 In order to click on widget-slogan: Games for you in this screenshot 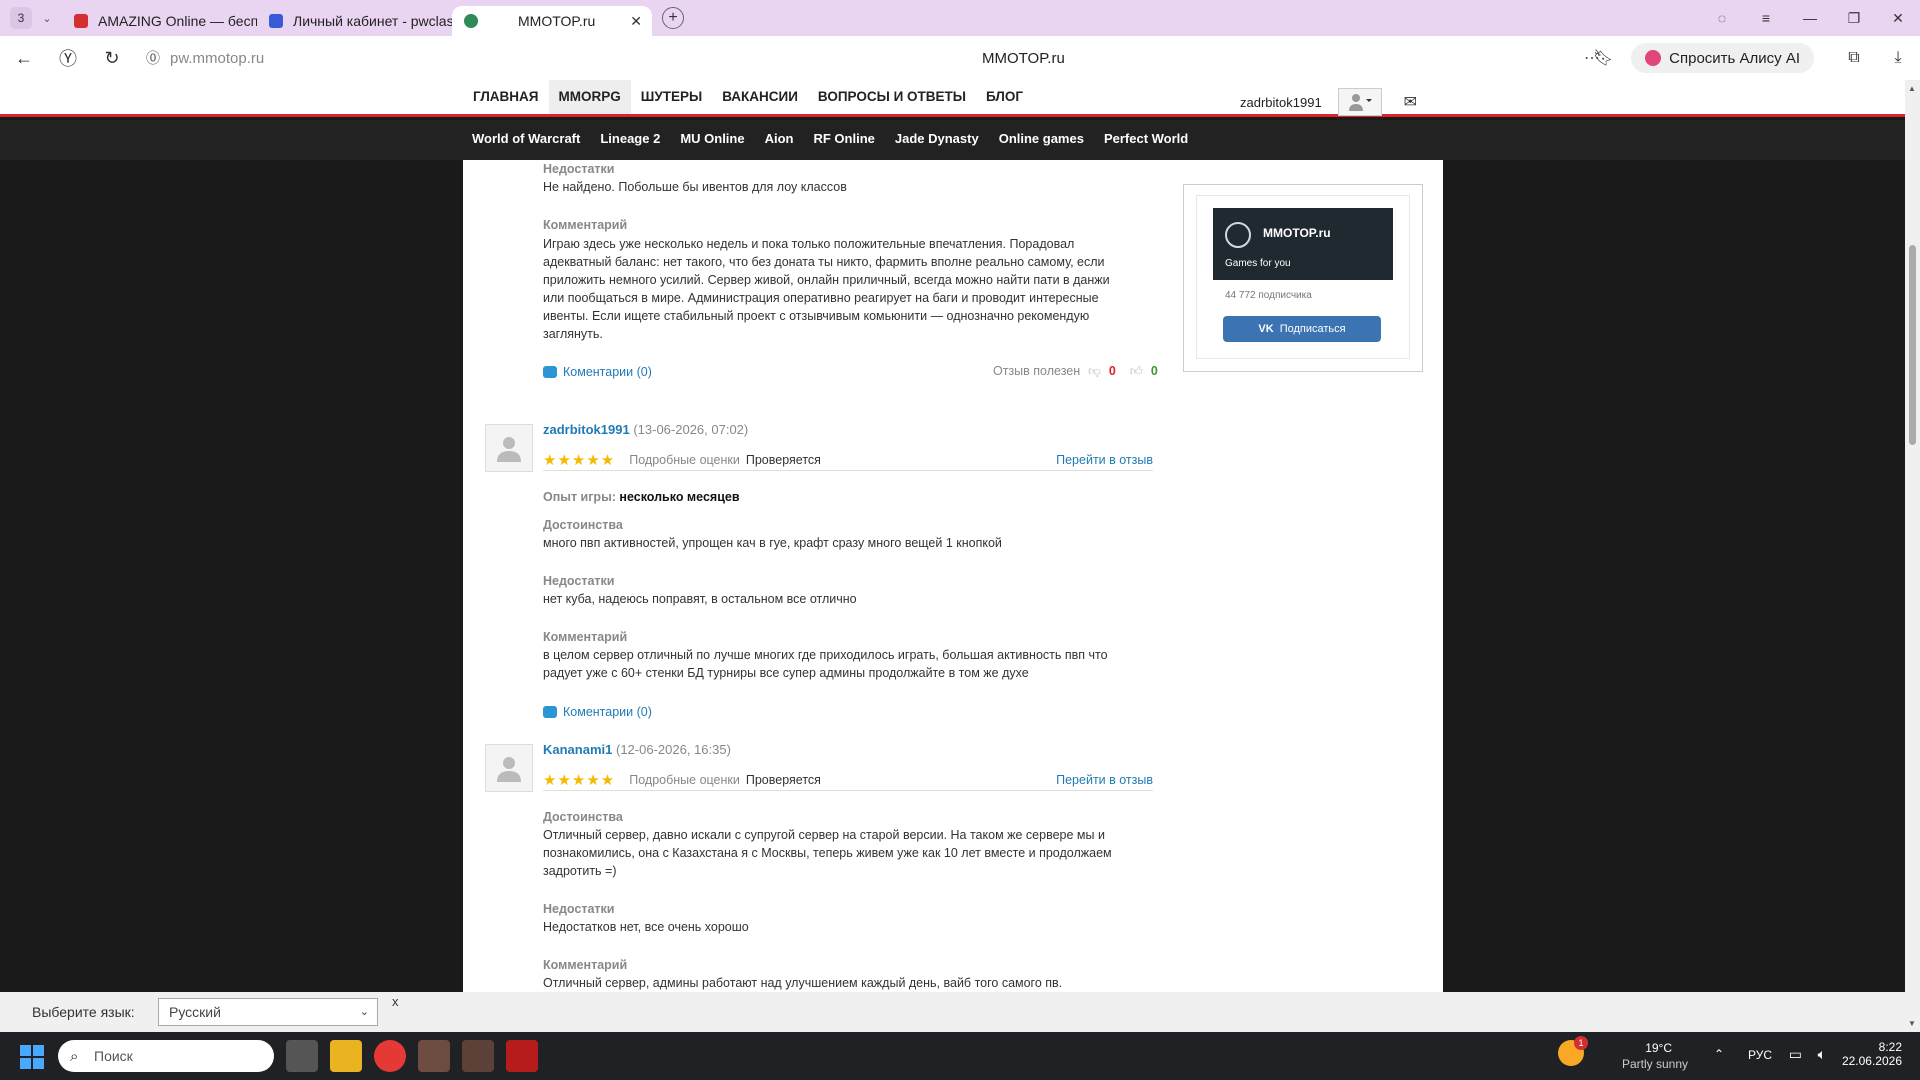, I will do `click(1258, 263)`.